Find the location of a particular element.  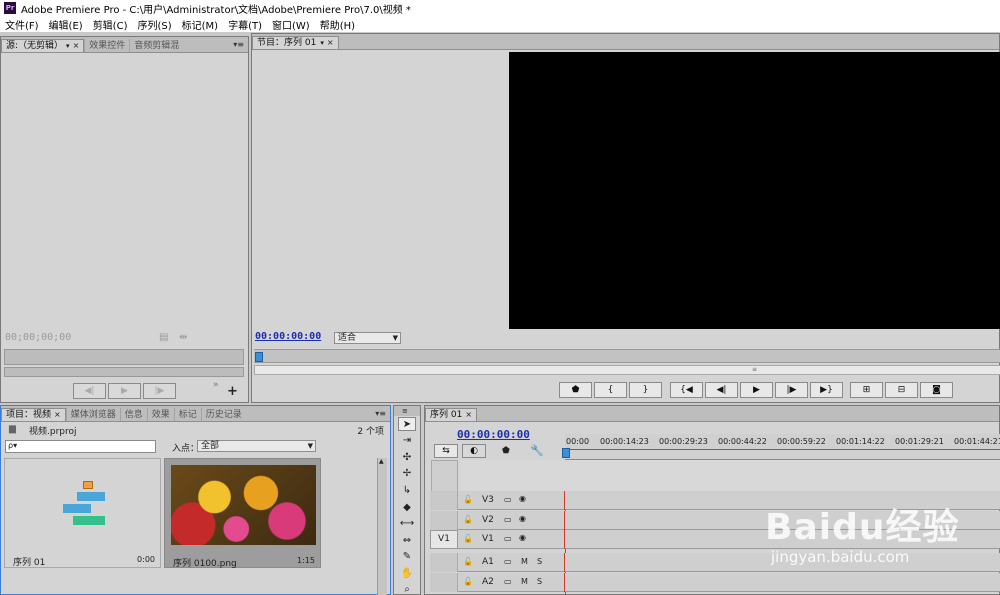

go-to-out-button: ▶} is located at coordinates (826, 390).